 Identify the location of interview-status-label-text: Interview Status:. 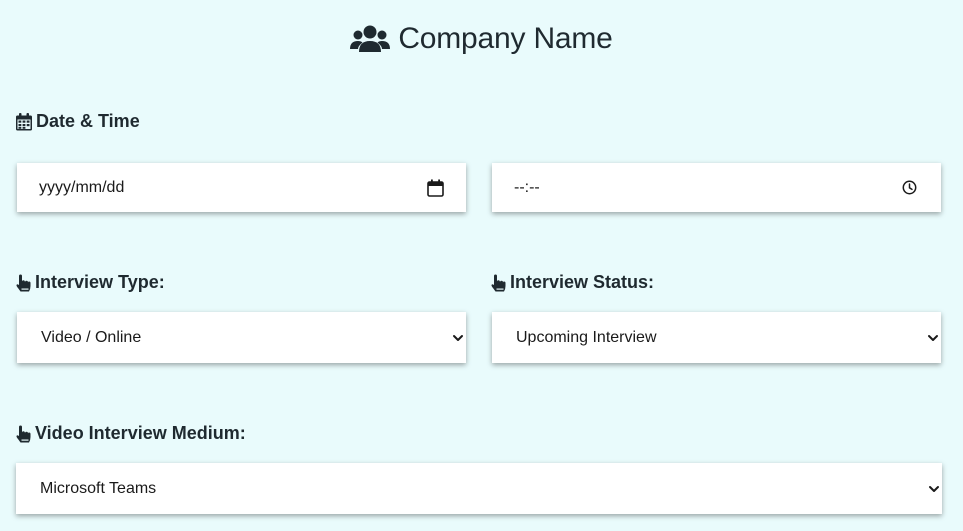
(582, 282).